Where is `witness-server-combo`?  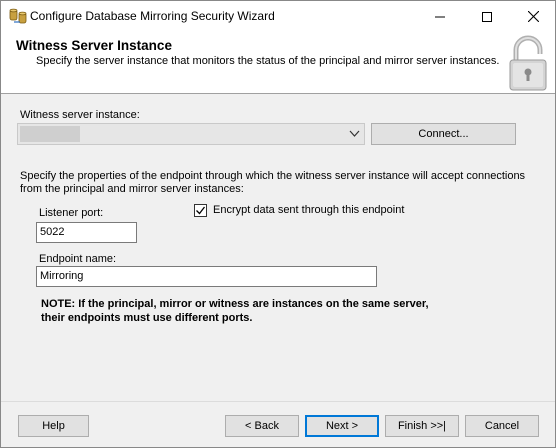 witness-server-combo is located at coordinates (191, 134).